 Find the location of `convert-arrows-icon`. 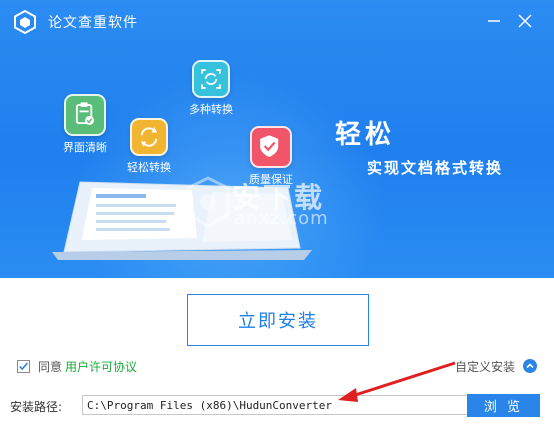

convert-arrows-icon is located at coordinates (149, 137).